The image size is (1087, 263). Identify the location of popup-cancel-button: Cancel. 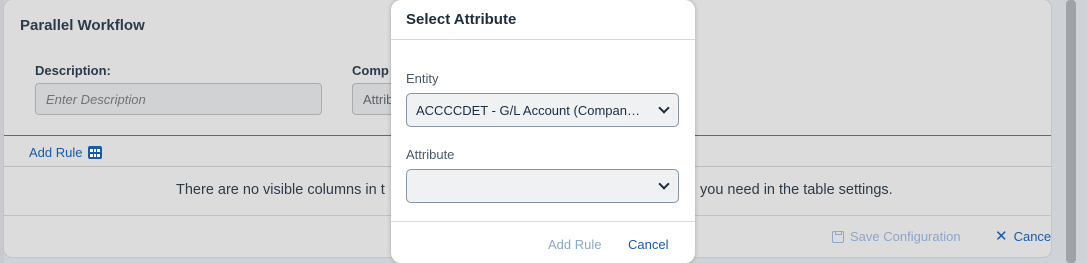
(648, 244).